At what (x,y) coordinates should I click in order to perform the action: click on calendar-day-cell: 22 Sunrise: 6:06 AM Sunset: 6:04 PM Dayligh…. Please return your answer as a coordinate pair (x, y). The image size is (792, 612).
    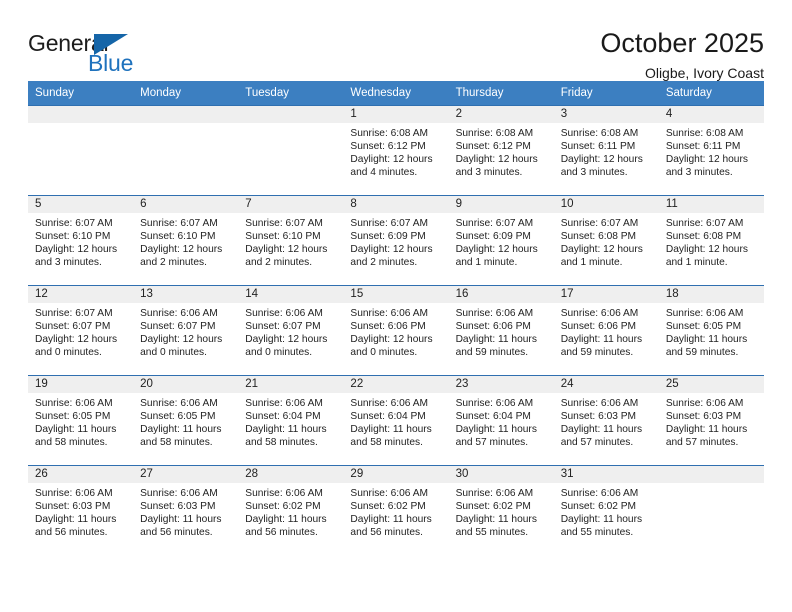
    Looking at the image, I should click on (396, 420).